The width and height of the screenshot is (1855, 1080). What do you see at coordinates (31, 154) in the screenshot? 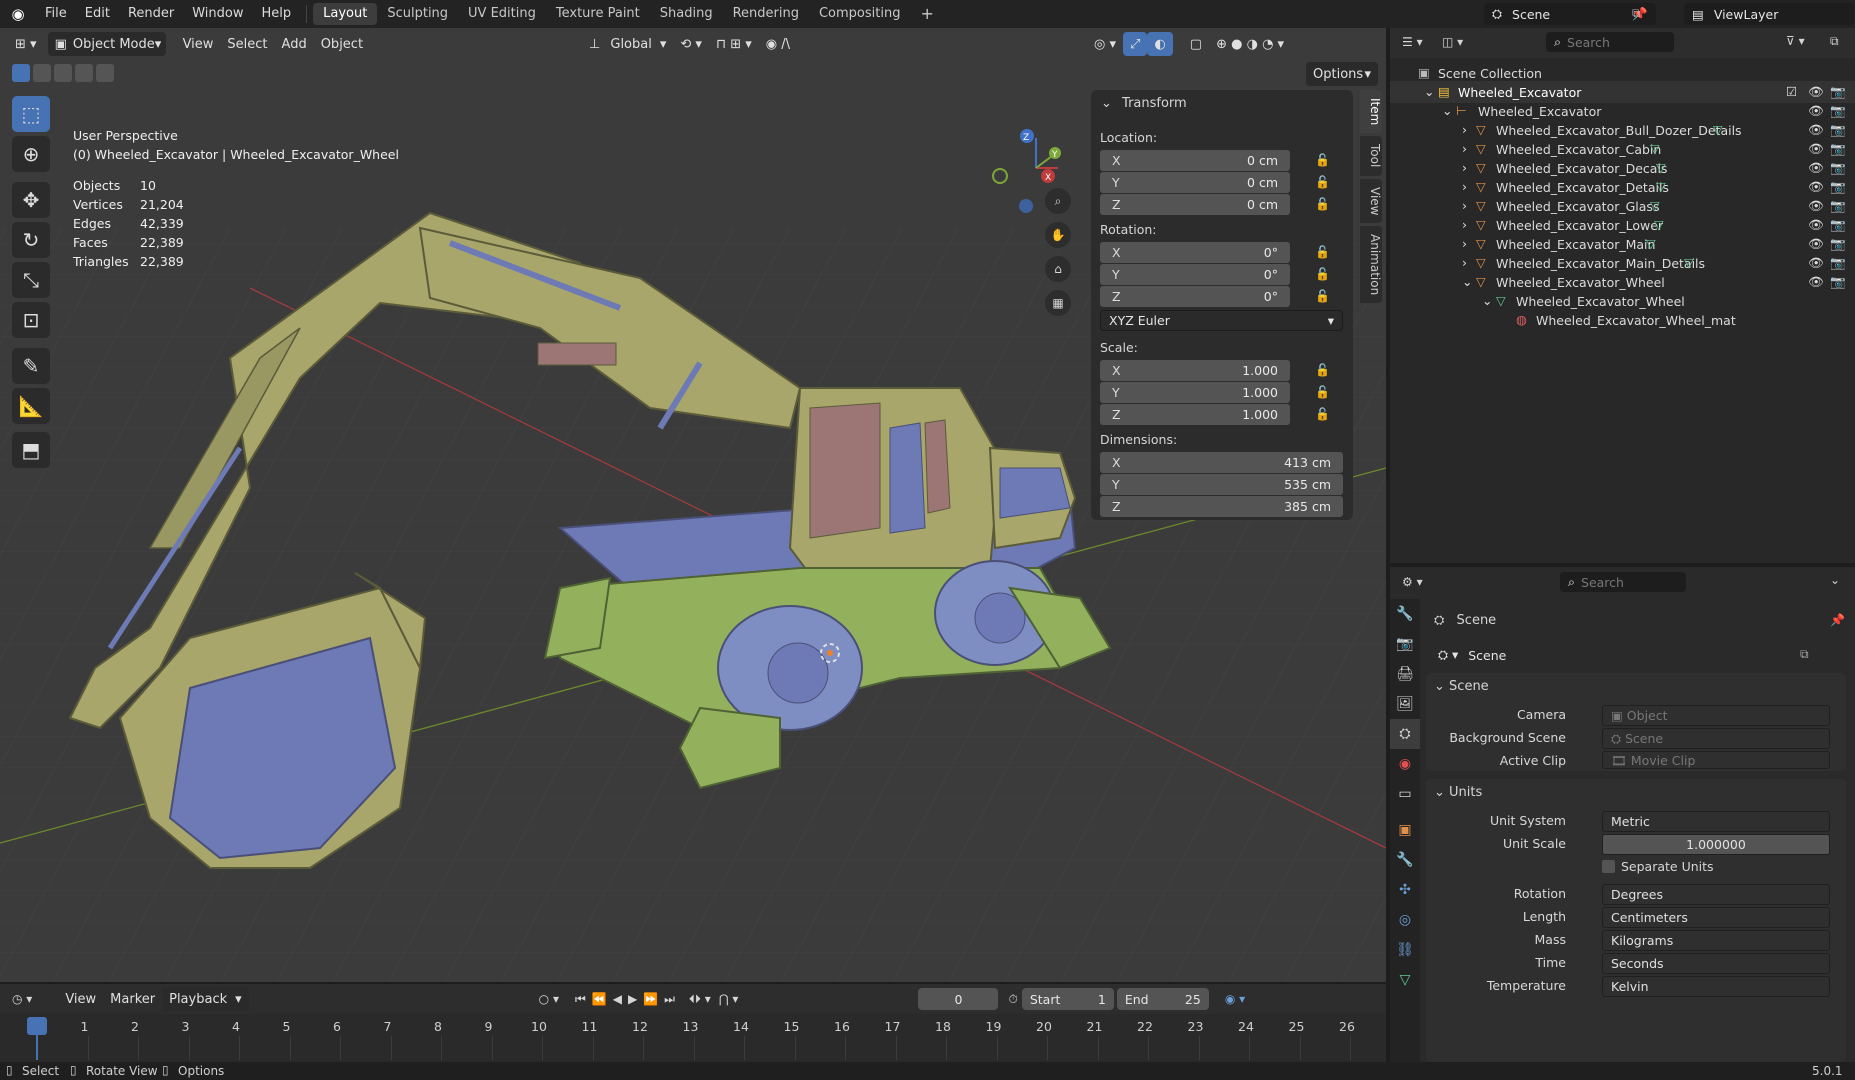
I see `cursor-tool-icon: ⊕` at bounding box center [31, 154].